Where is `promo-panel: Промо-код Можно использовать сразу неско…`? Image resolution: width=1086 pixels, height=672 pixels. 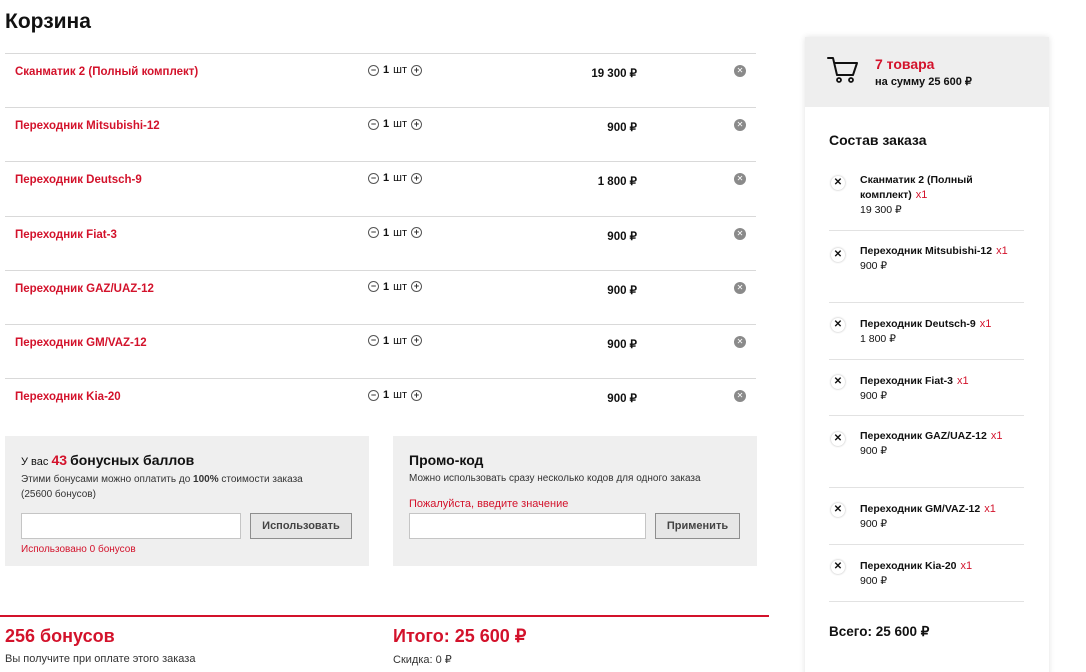 promo-panel: Промо-код Можно использовать сразу неско… is located at coordinates (575, 501).